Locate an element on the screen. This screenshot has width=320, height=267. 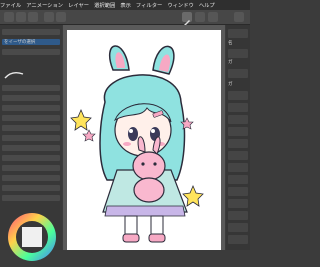
menu-selection: 選択範囲 is located at coordinates (104, 5).